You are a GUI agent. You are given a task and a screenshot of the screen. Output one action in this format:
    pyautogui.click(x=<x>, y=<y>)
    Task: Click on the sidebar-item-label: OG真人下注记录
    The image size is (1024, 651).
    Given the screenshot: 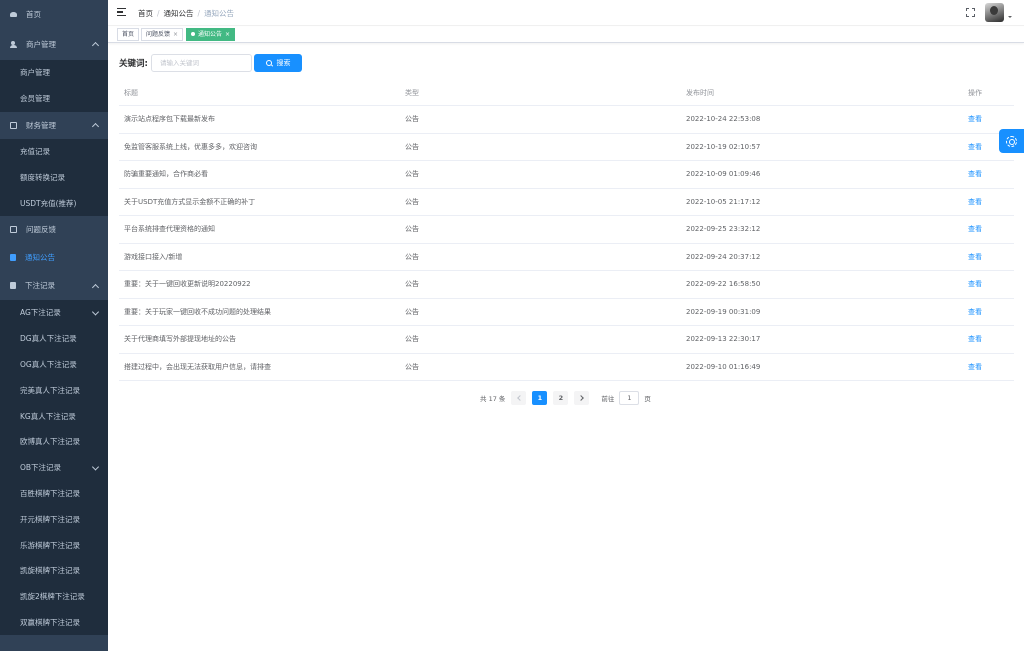 What is the action you would take?
    pyautogui.click(x=48, y=364)
    